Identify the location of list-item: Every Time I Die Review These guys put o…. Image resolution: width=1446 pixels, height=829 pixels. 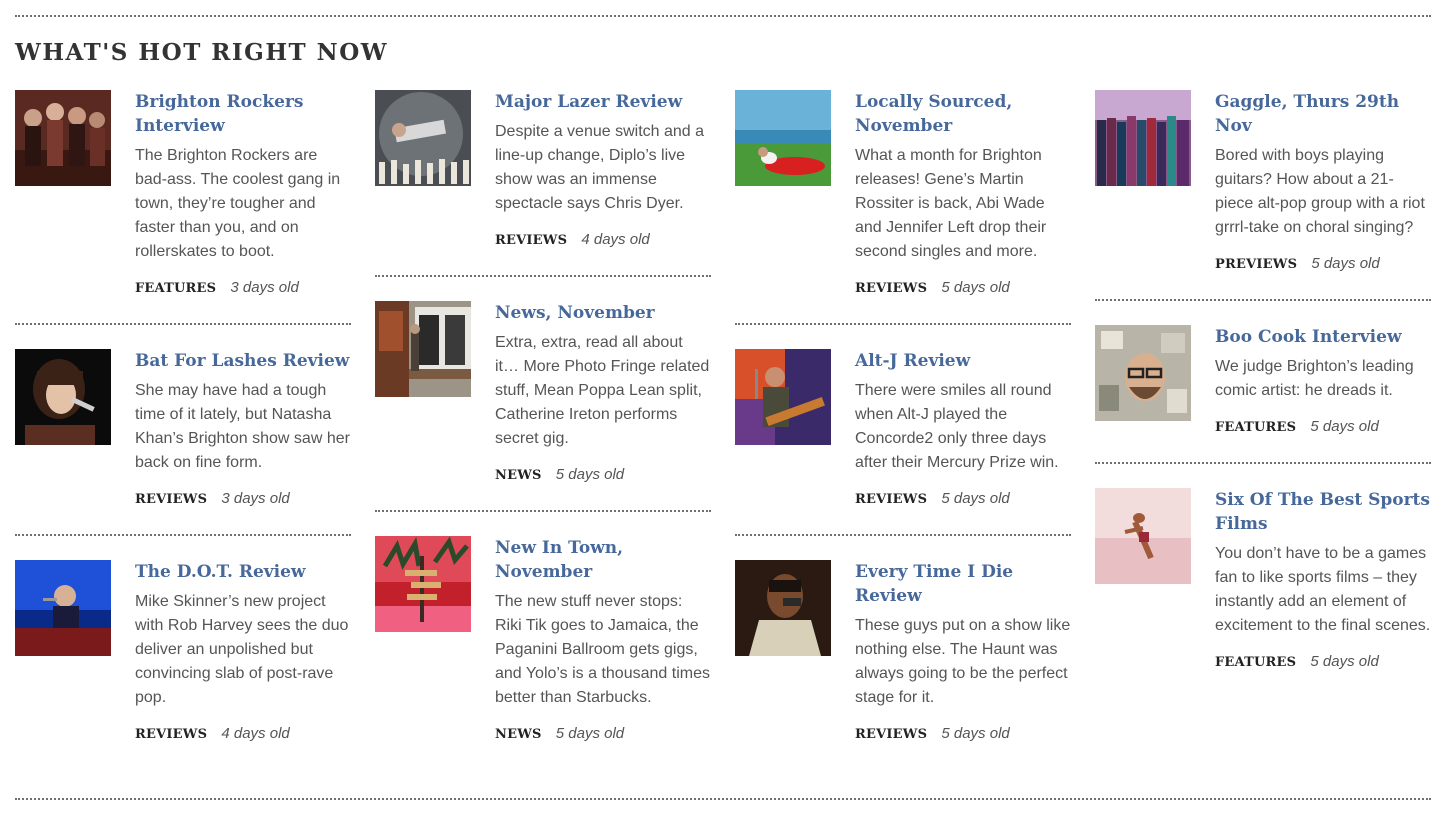
(903, 652).